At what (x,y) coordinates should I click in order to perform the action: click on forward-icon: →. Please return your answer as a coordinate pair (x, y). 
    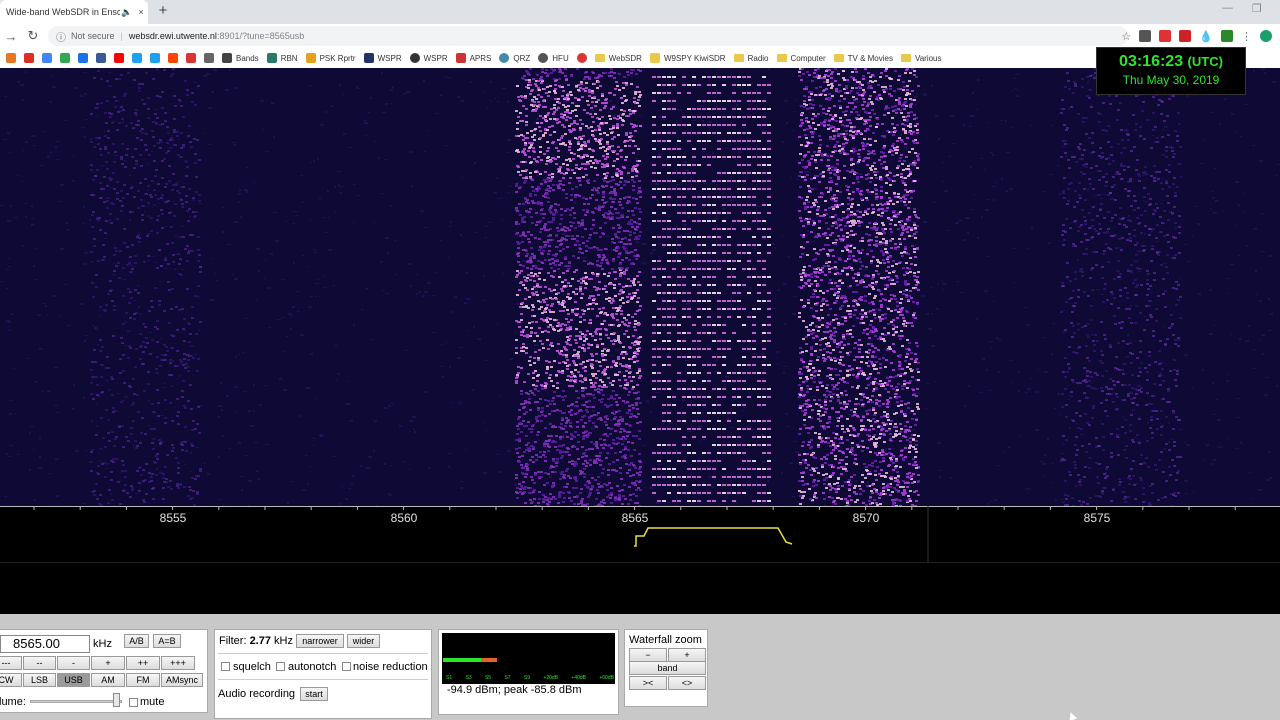
    Looking at the image, I should click on (11, 36).